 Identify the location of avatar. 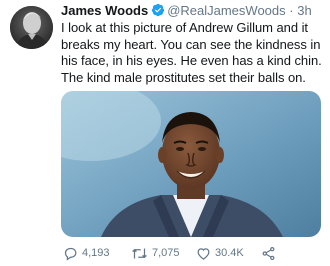
(31, 27).